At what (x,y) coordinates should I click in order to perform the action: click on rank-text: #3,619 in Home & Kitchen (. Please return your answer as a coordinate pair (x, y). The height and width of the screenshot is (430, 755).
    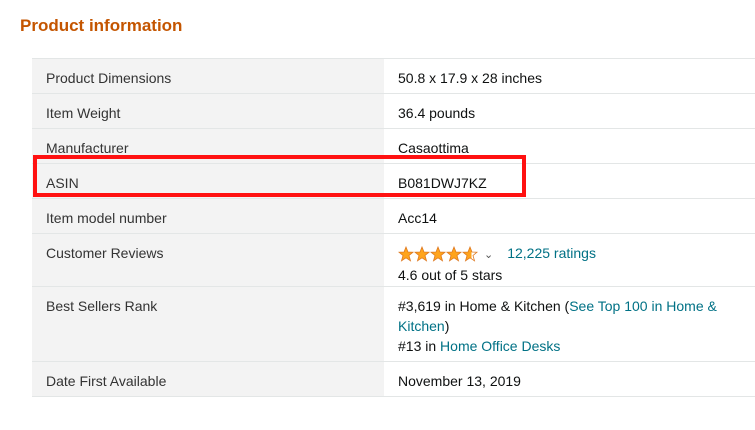
    Looking at the image, I should click on (484, 306).